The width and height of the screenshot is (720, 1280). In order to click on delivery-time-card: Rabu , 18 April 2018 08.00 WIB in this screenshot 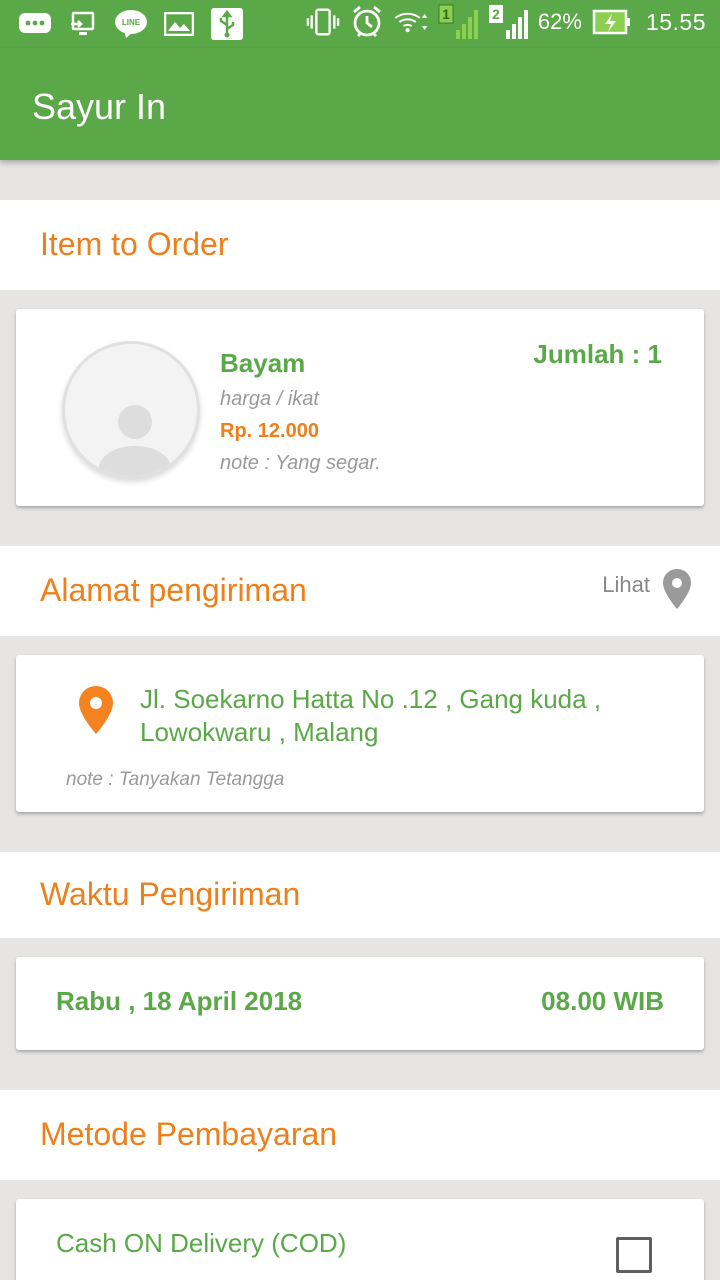, I will do `click(360, 1003)`.